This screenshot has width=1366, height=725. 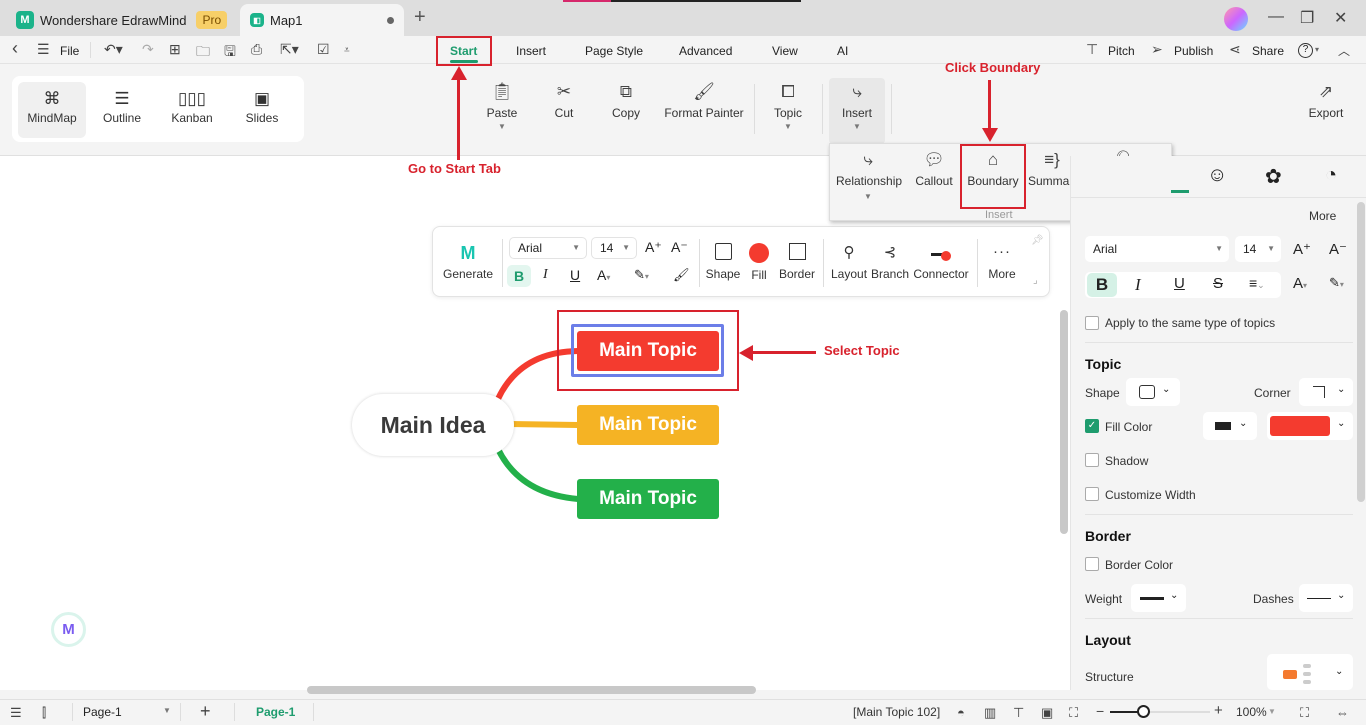 What do you see at coordinates (1218, 283) in the screenshot?
I see `panel-strikethrough-button: S` at bounding box center [1218, 283].